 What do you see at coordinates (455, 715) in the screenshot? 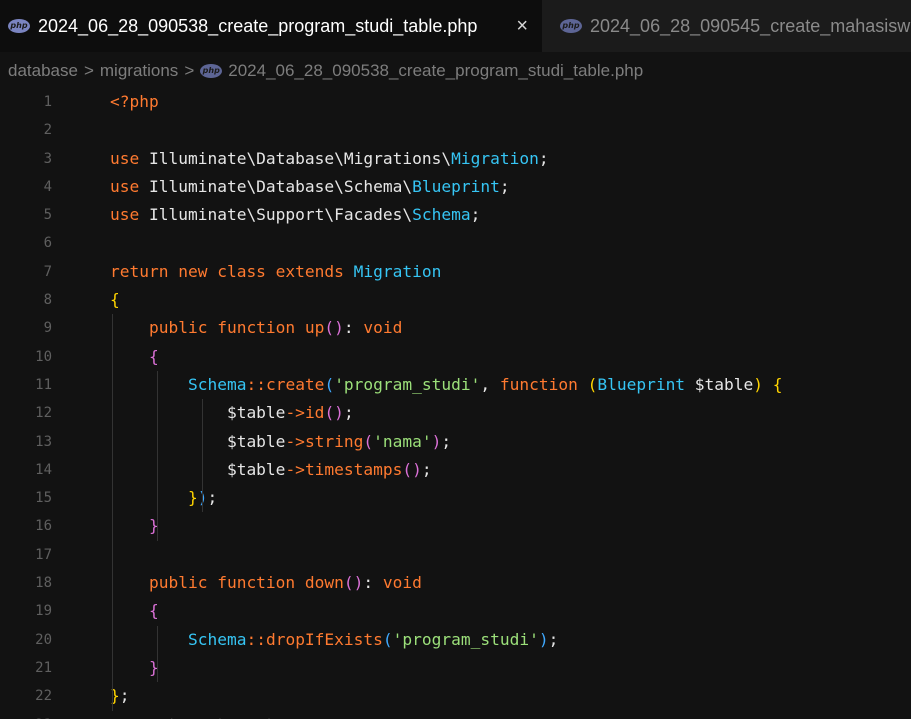
I see `code-line: 23 Ctrl+L to chat, Ctrl+K to generate` at bounding box center [455, 715].